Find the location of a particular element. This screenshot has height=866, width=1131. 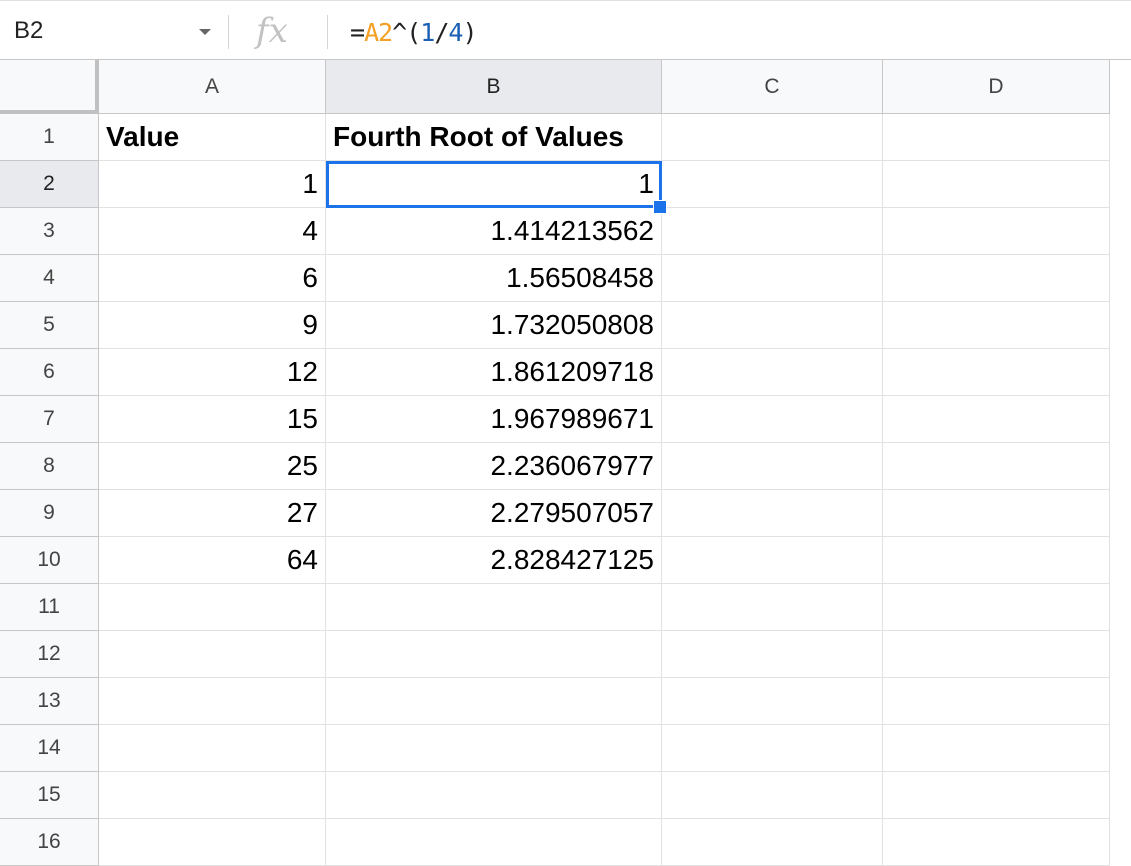

cell-c11 is located at coordinates (772, 607).